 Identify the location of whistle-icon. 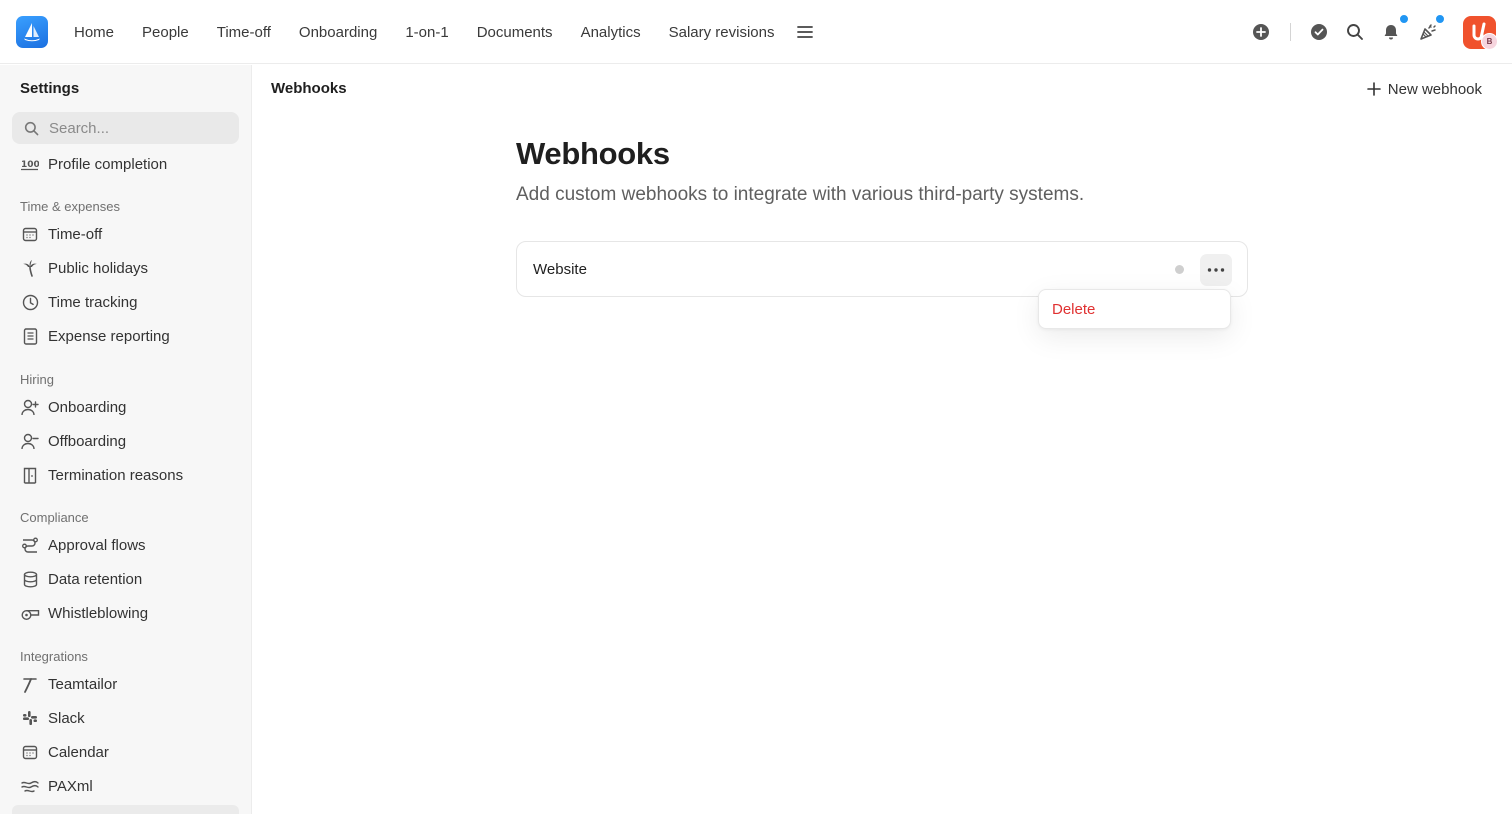
(30, 613).